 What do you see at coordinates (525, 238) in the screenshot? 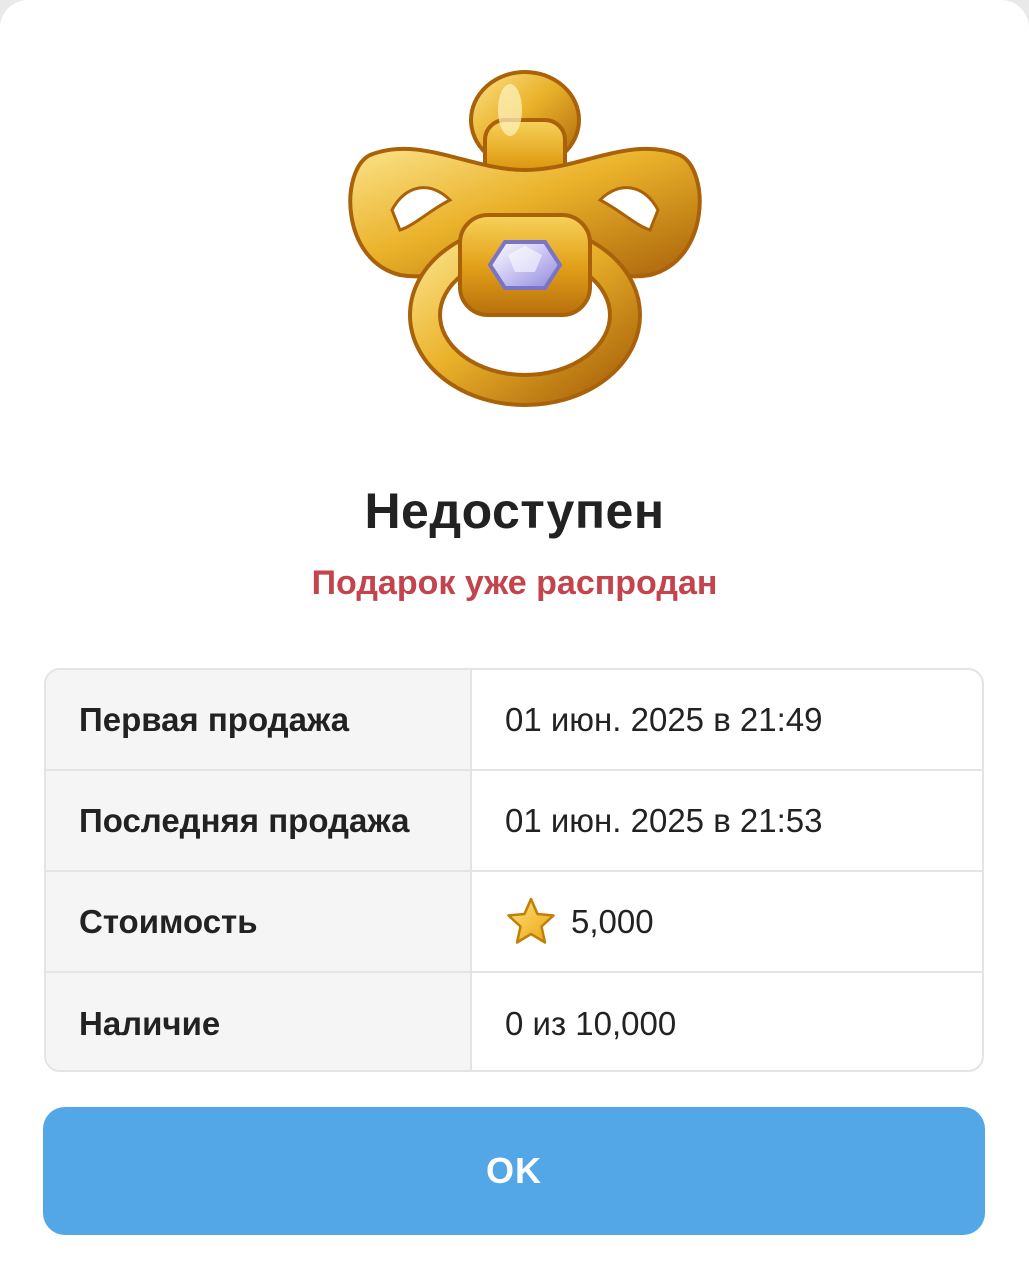
I see `pacifier-icon` at bounding box center [525, 238].